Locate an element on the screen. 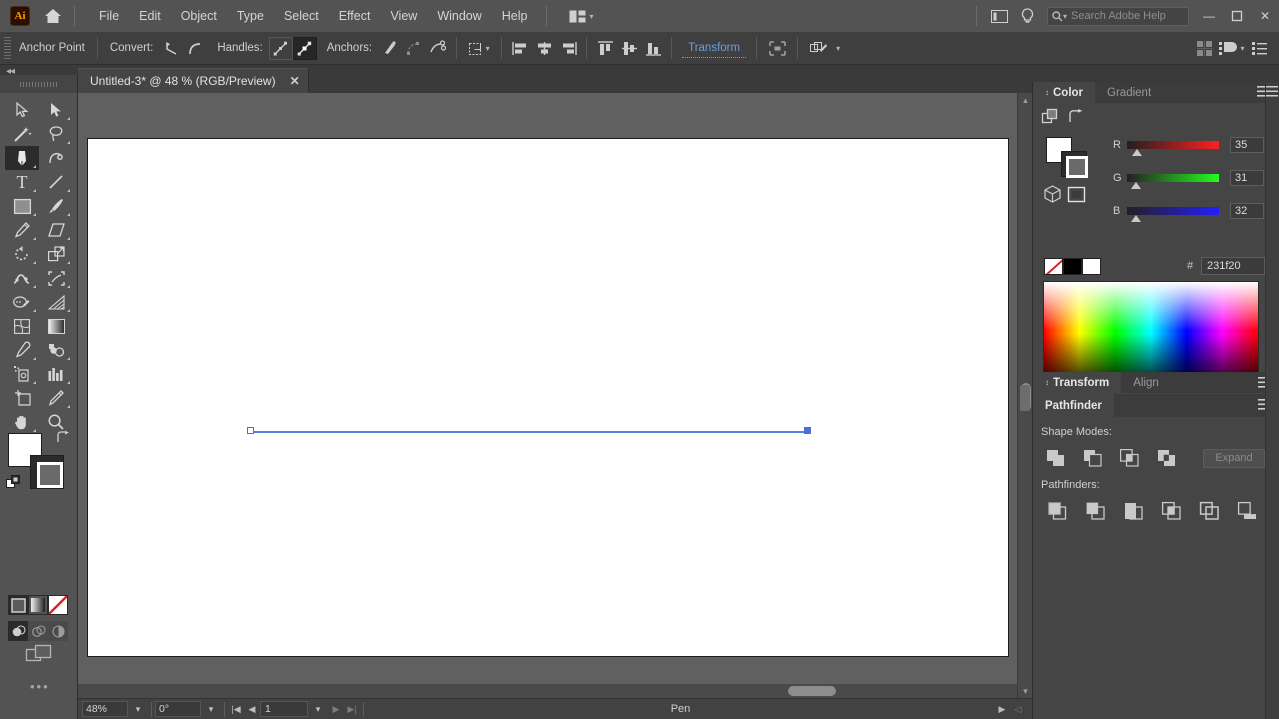 Image resolution: width=1279 pixels, height=719 pixels. menu-window: Window is located at coordinates (459, 16).